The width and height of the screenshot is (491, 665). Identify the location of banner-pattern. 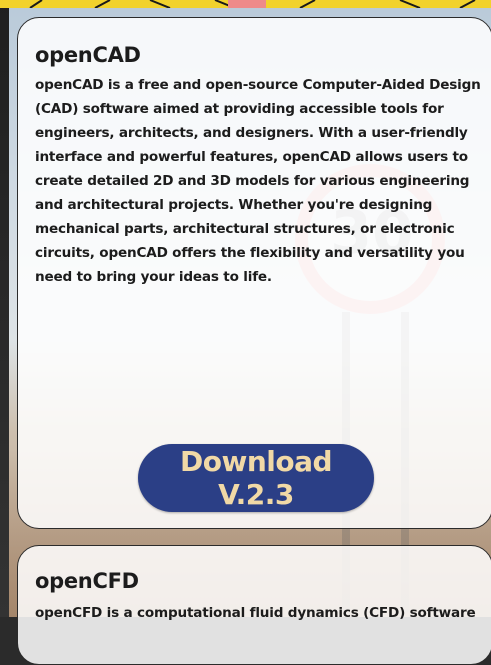
(252, 4).